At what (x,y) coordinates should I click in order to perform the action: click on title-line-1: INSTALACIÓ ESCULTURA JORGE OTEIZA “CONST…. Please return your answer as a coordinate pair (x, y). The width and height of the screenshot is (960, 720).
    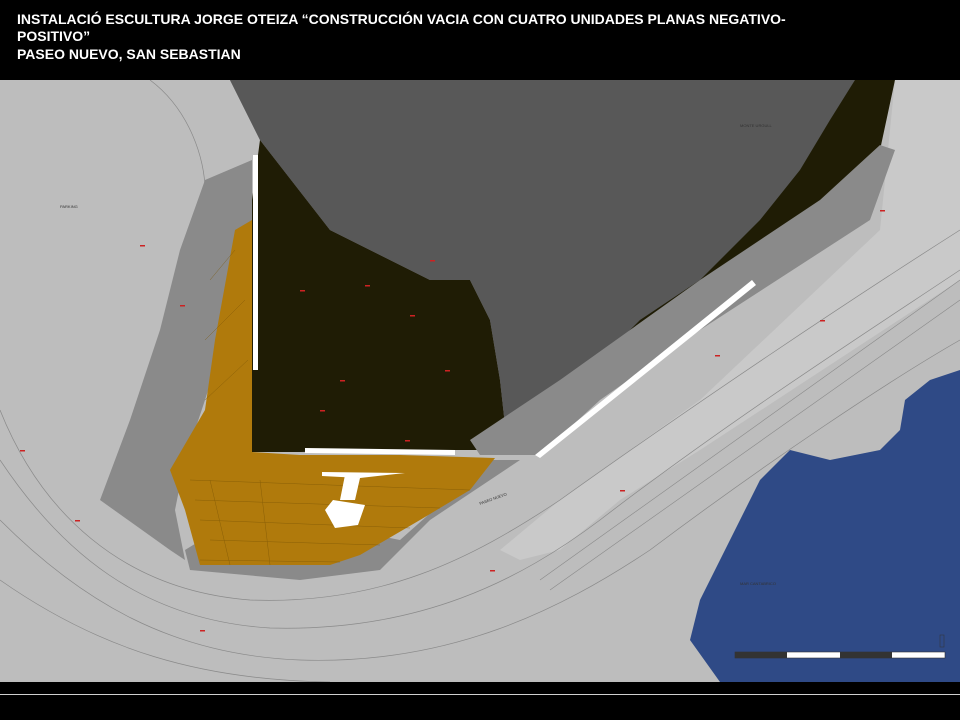
    Looking at the image, I should click on (401, 19).